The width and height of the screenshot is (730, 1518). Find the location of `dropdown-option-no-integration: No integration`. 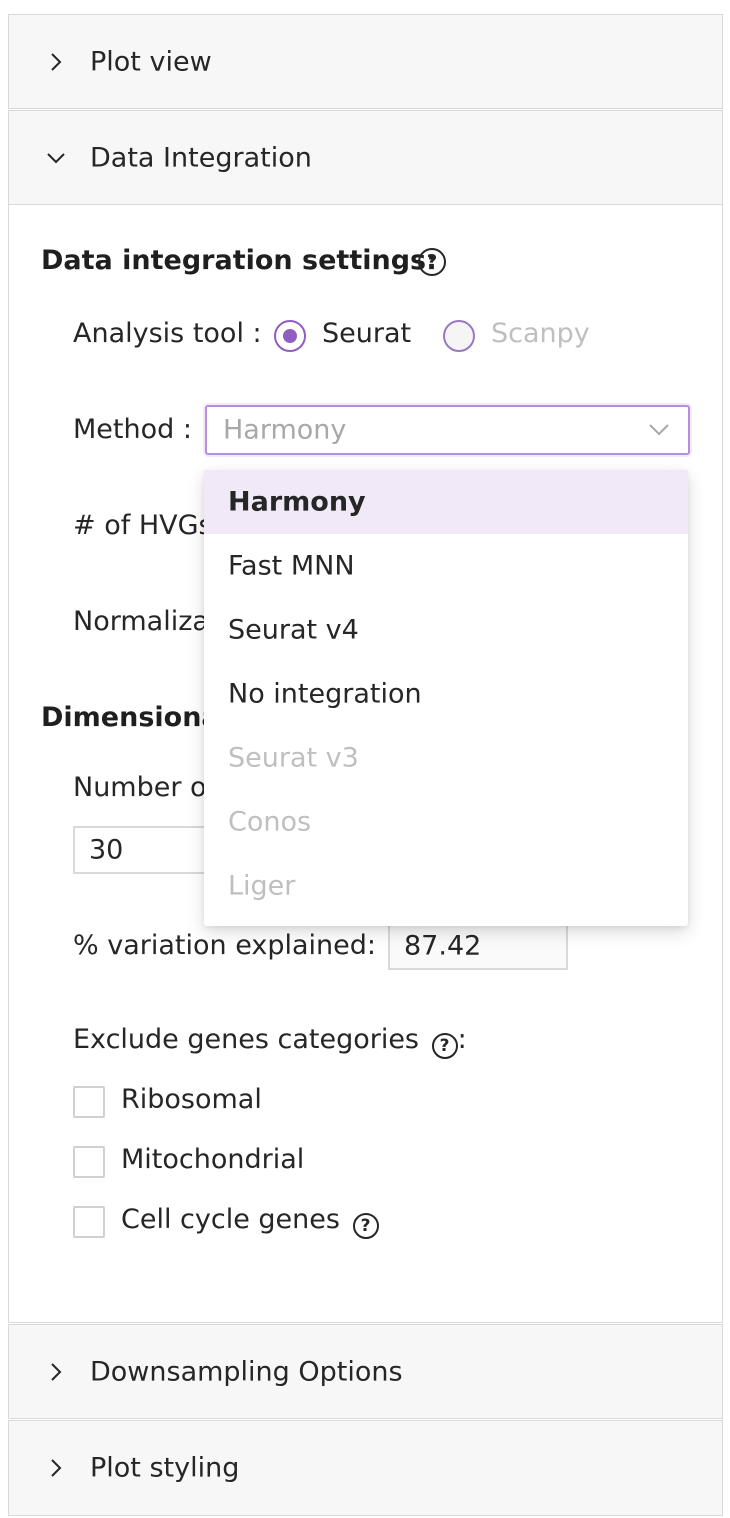

dropdown-option-no-integration: No integration is located at coordinates (446, 694).